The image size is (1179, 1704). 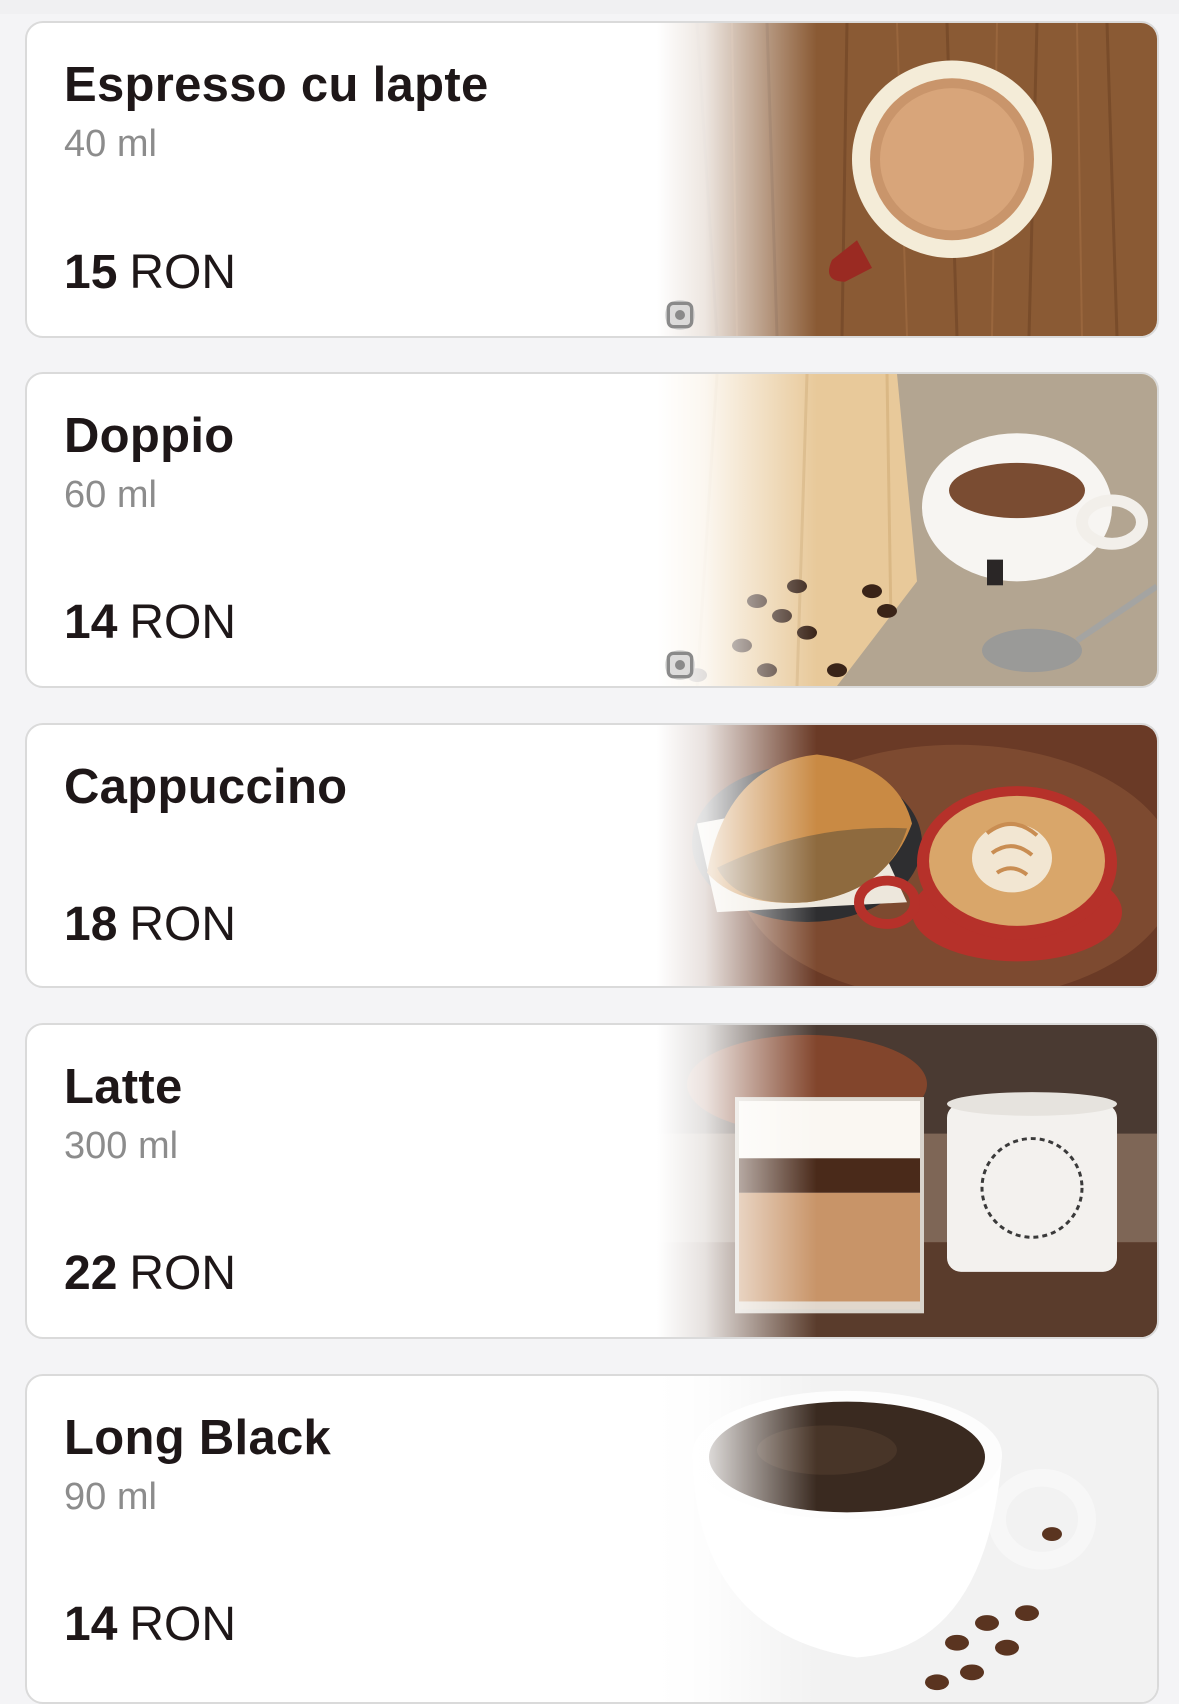 I want to click on menu-item-price: 22 RON, so click(x=150, y=1273).